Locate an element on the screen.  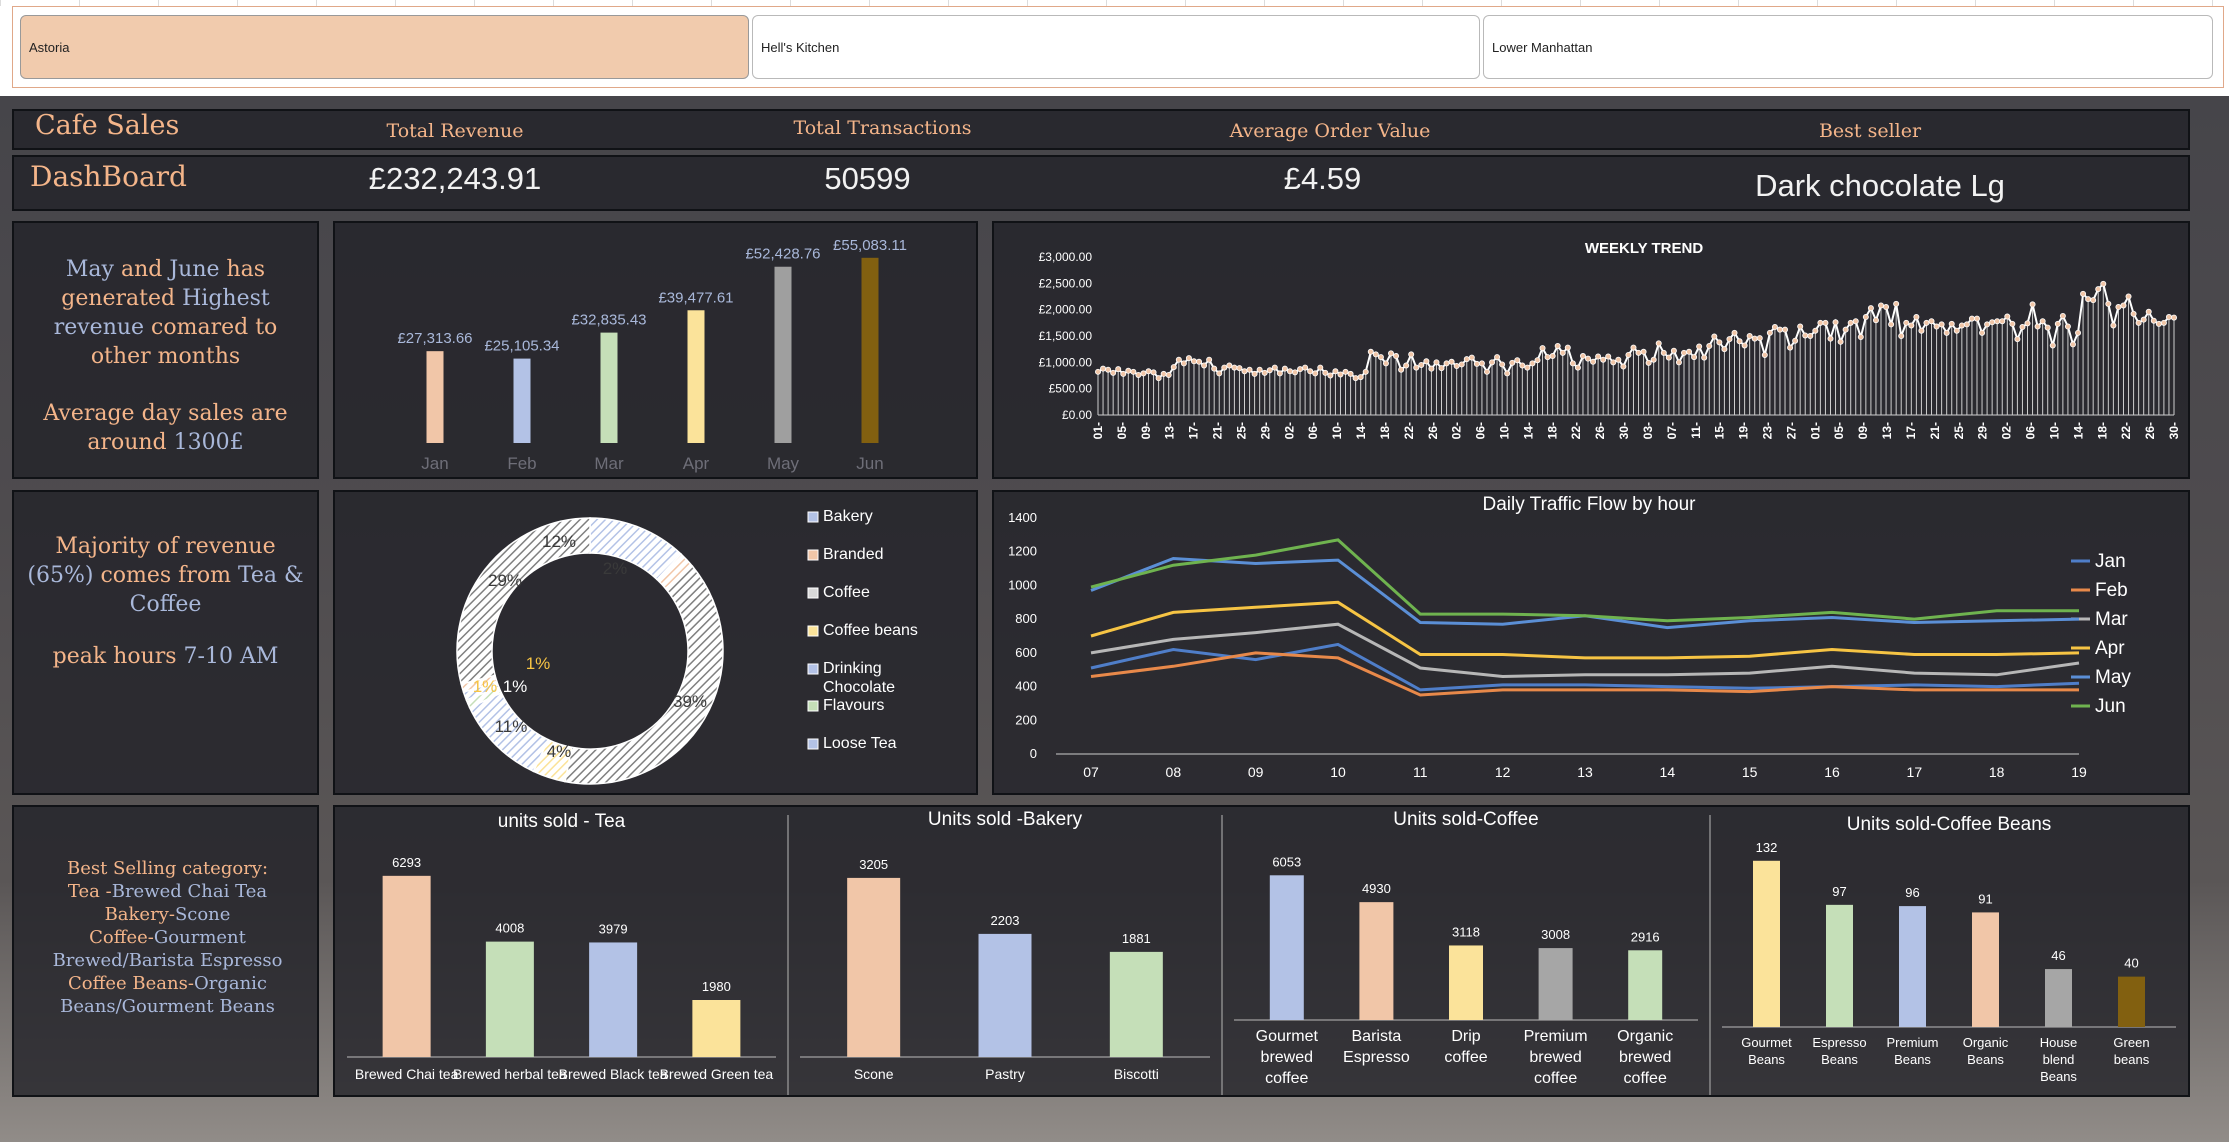
insight-text: Majority of revenue is located at coordinates (165, 546).